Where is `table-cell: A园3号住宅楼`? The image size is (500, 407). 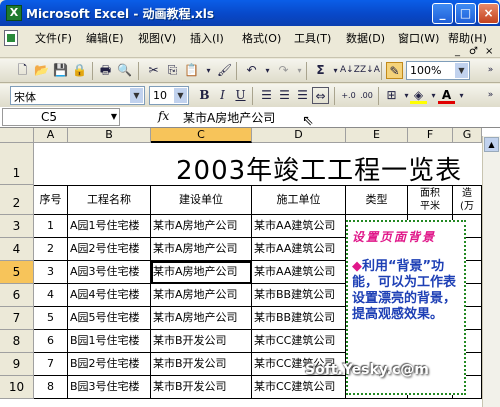
table-cell: A园3号住宅楼 is located at coordinates (109, 272).